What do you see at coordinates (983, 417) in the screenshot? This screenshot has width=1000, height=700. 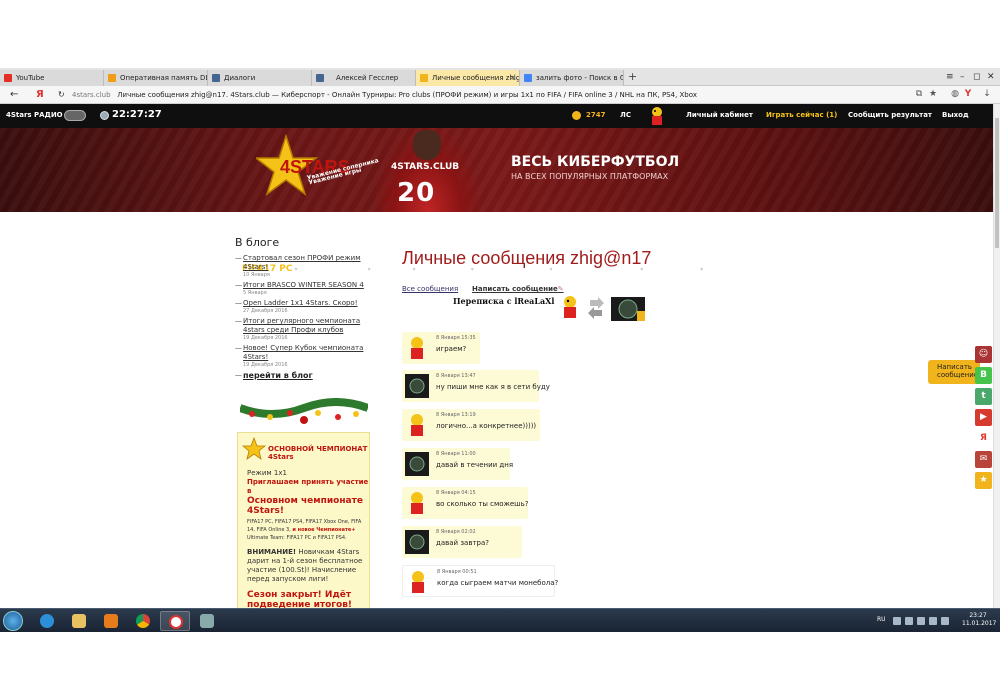 I see `youtube-icon: ▶` at bounding box center [983, 417].